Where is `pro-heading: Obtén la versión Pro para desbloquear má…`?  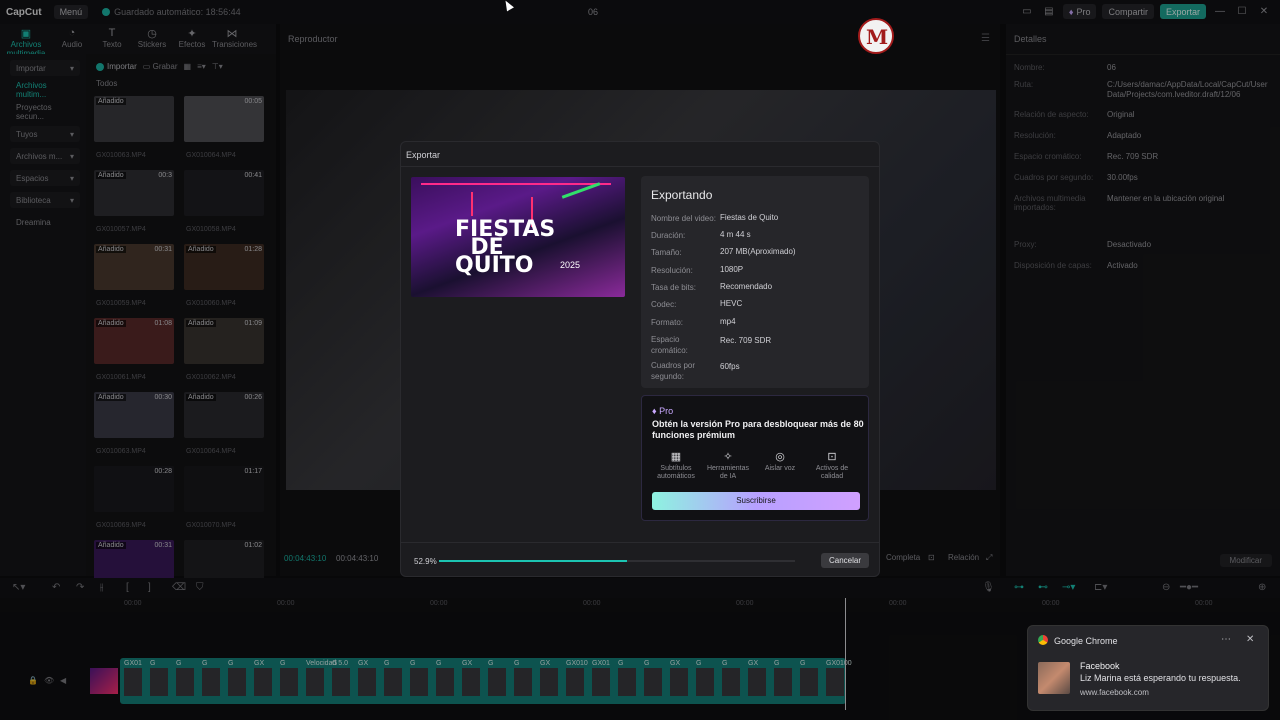 pro-heading: Obtén la versión Pro para desbloquear má… is located at coordinates (758, 429).